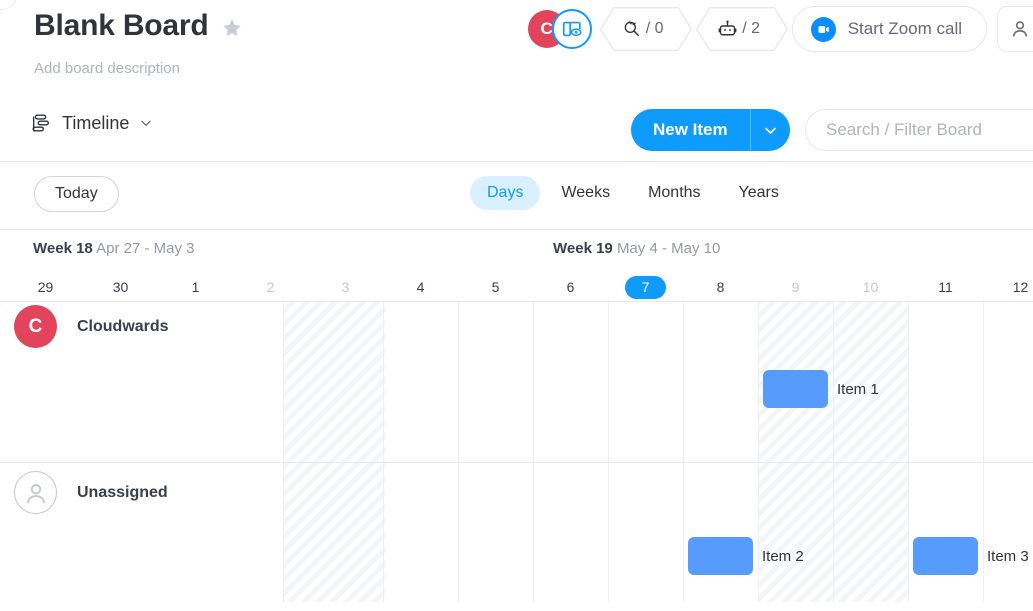 This screenshot has height=611, width=1033. I want to click on timeline-group-header: Unassigned, so click(91, 492).